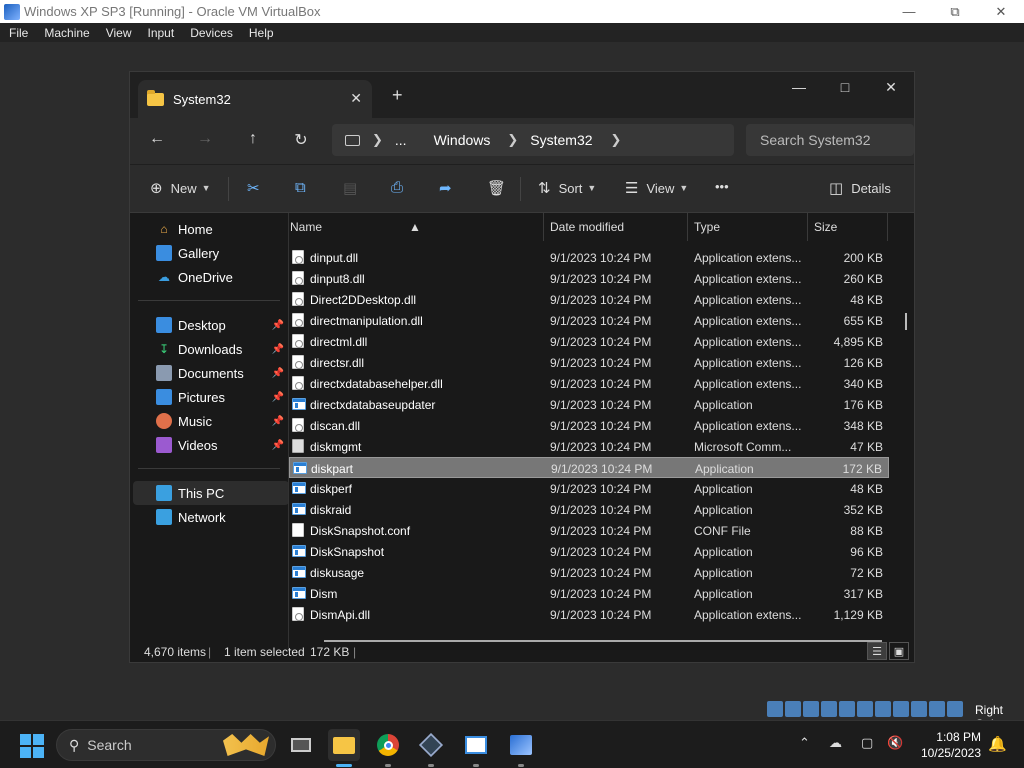  What do you see at coordinates (208, 349) in the screenshot?
I see `sidebar-item-downloads: ↧ Downloads 📌` at bounding box center [208, 349].